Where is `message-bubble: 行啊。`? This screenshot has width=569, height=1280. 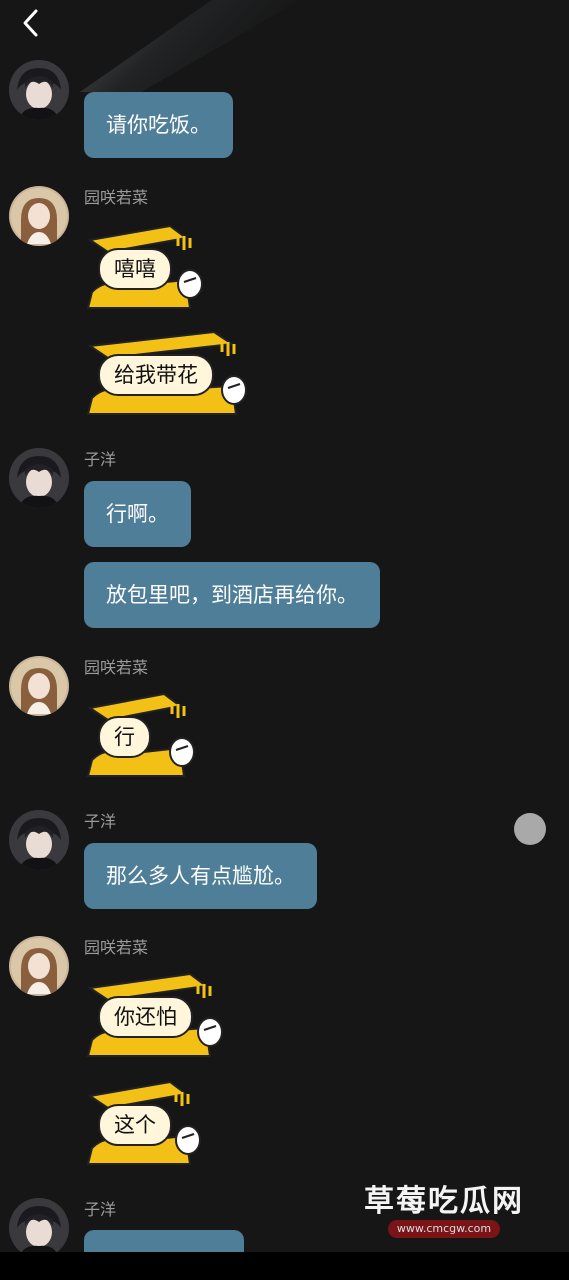
message-bubble: 行啊。 is located at coordinates (137, 514).